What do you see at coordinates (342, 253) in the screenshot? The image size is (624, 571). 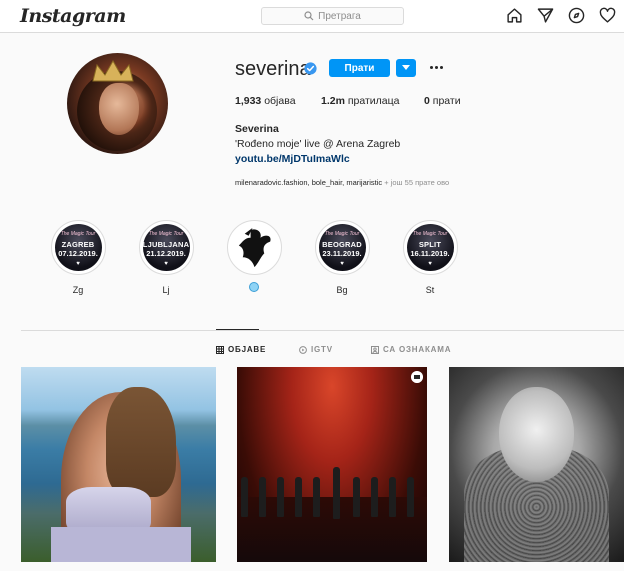 I see `highlight-date: 23.11.2019.` at bounding box center [342, 253].